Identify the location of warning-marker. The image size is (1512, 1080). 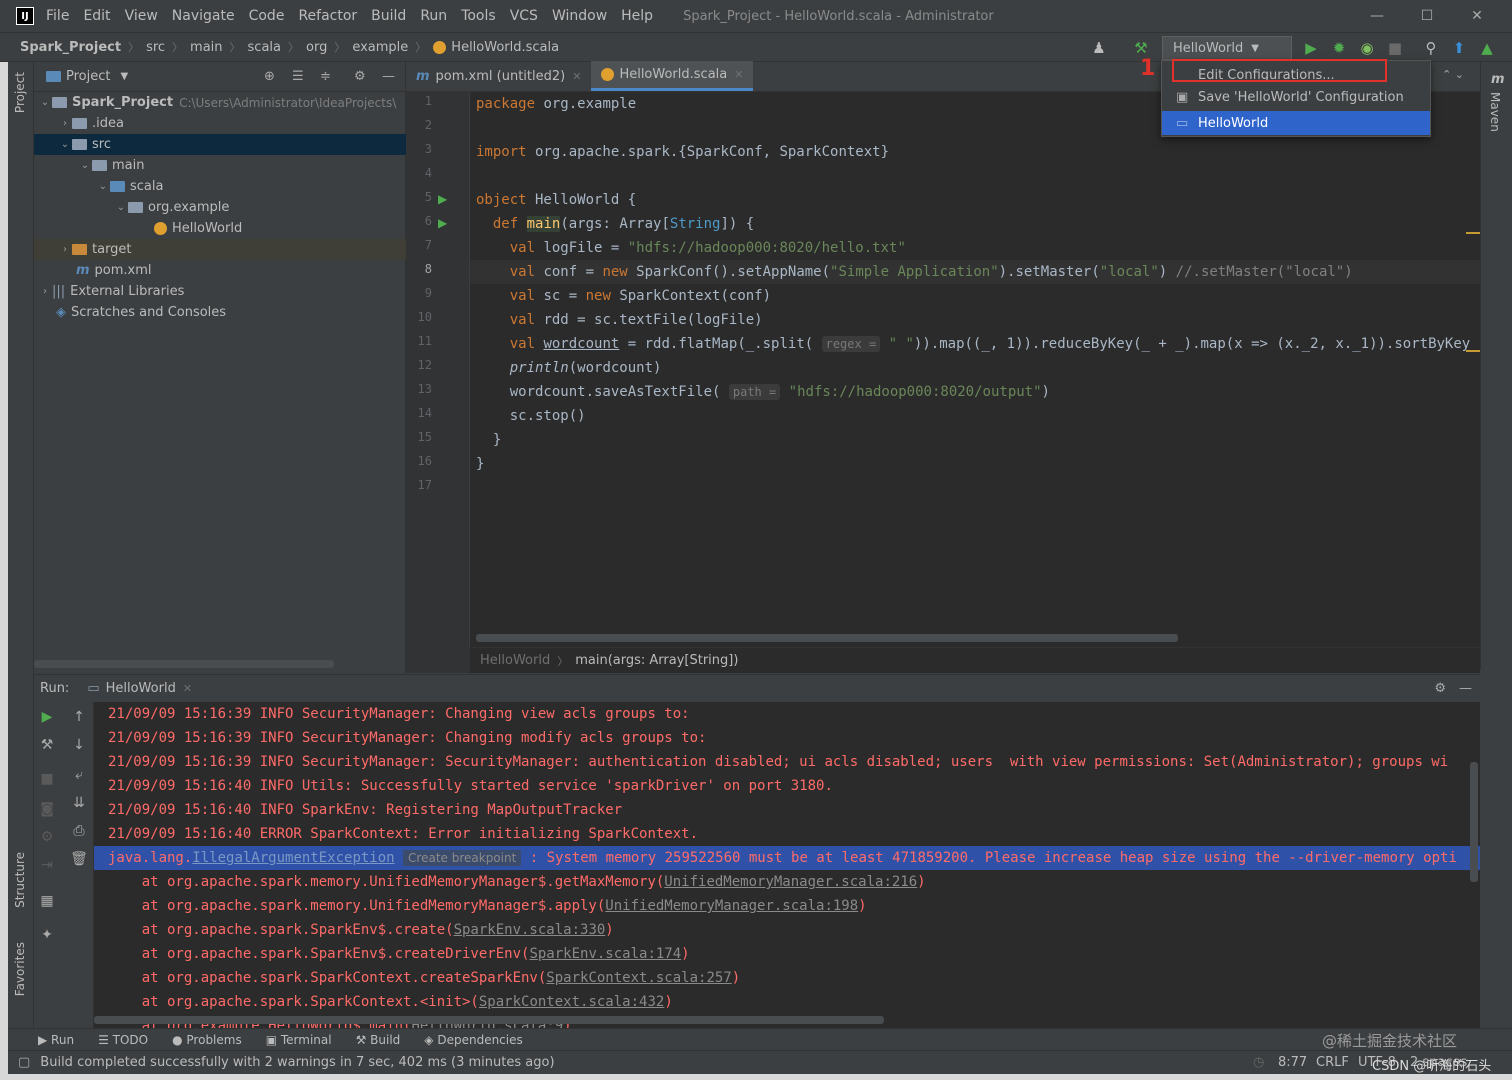
(1473, 233).